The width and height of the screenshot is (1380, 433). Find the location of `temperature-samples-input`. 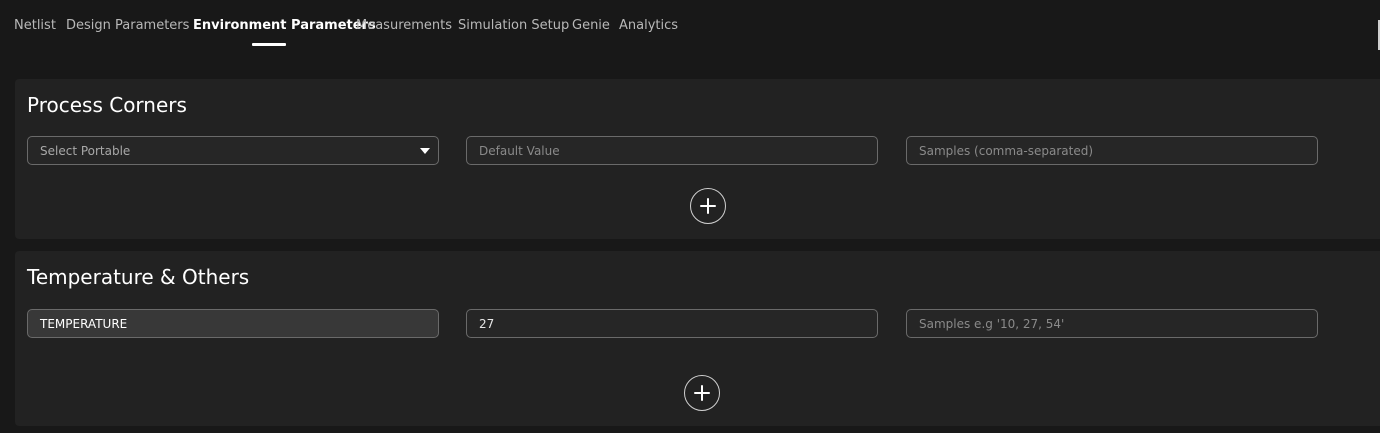

temperature-samples-input is located at coordinates (1112, 323).